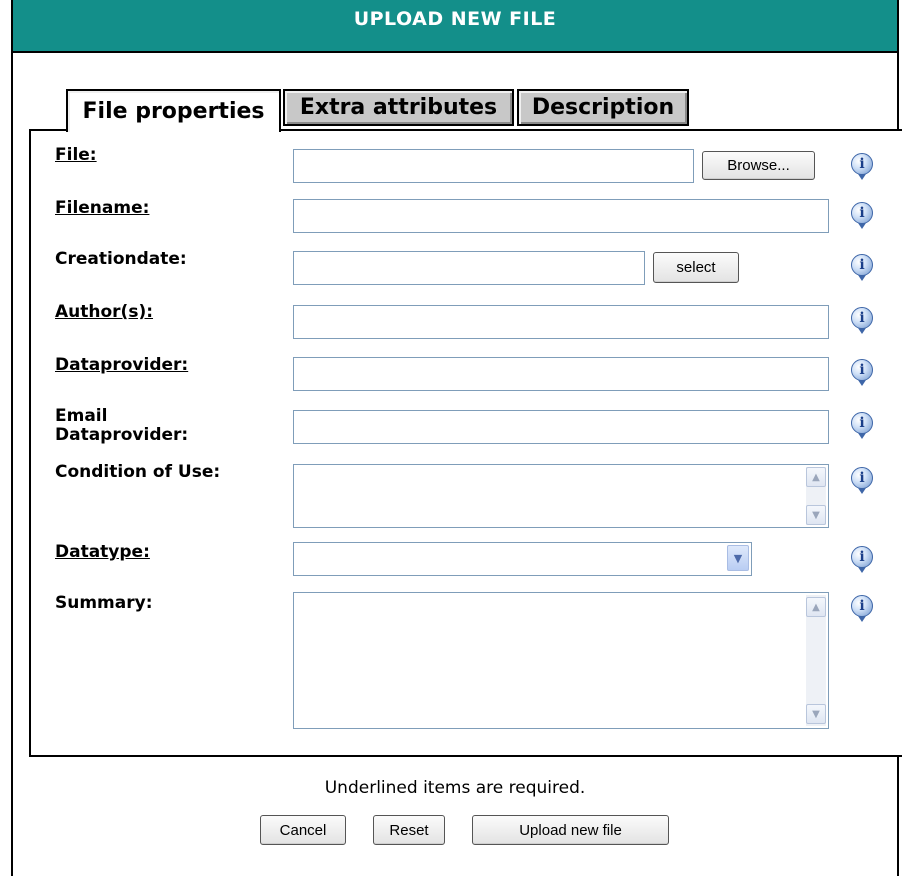 The image size is (902, 878). I want to click on chevron-down-icon: ▼, so click(738, 558).